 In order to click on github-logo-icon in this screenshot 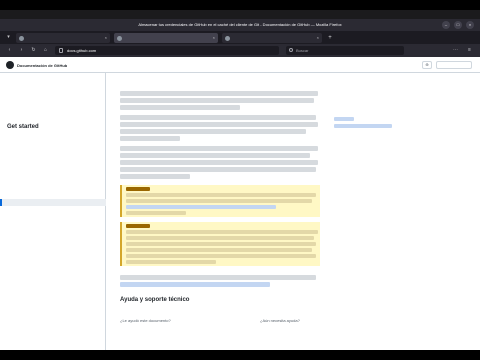, I will do `click(10, 65)`.